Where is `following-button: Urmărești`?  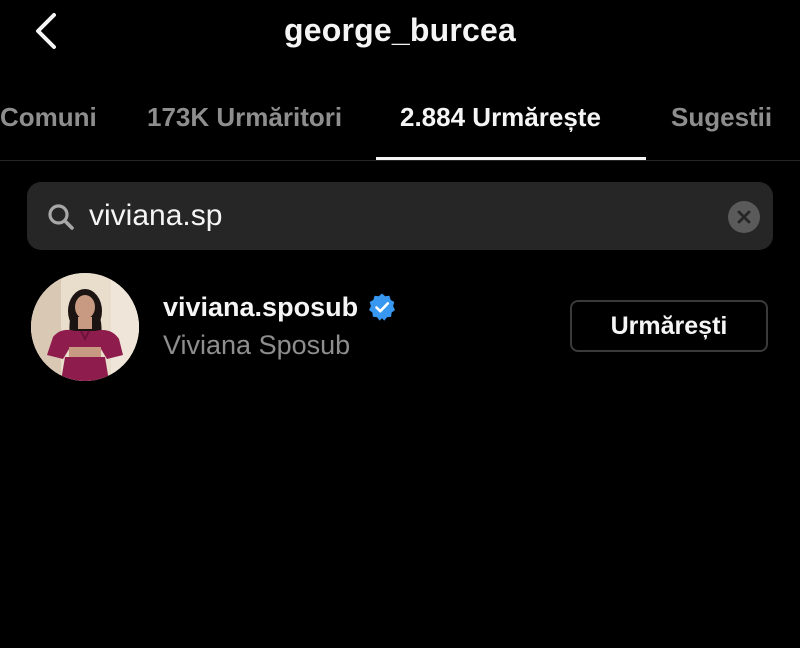 following-button: Urmărești is located at coordinates (669, 326).